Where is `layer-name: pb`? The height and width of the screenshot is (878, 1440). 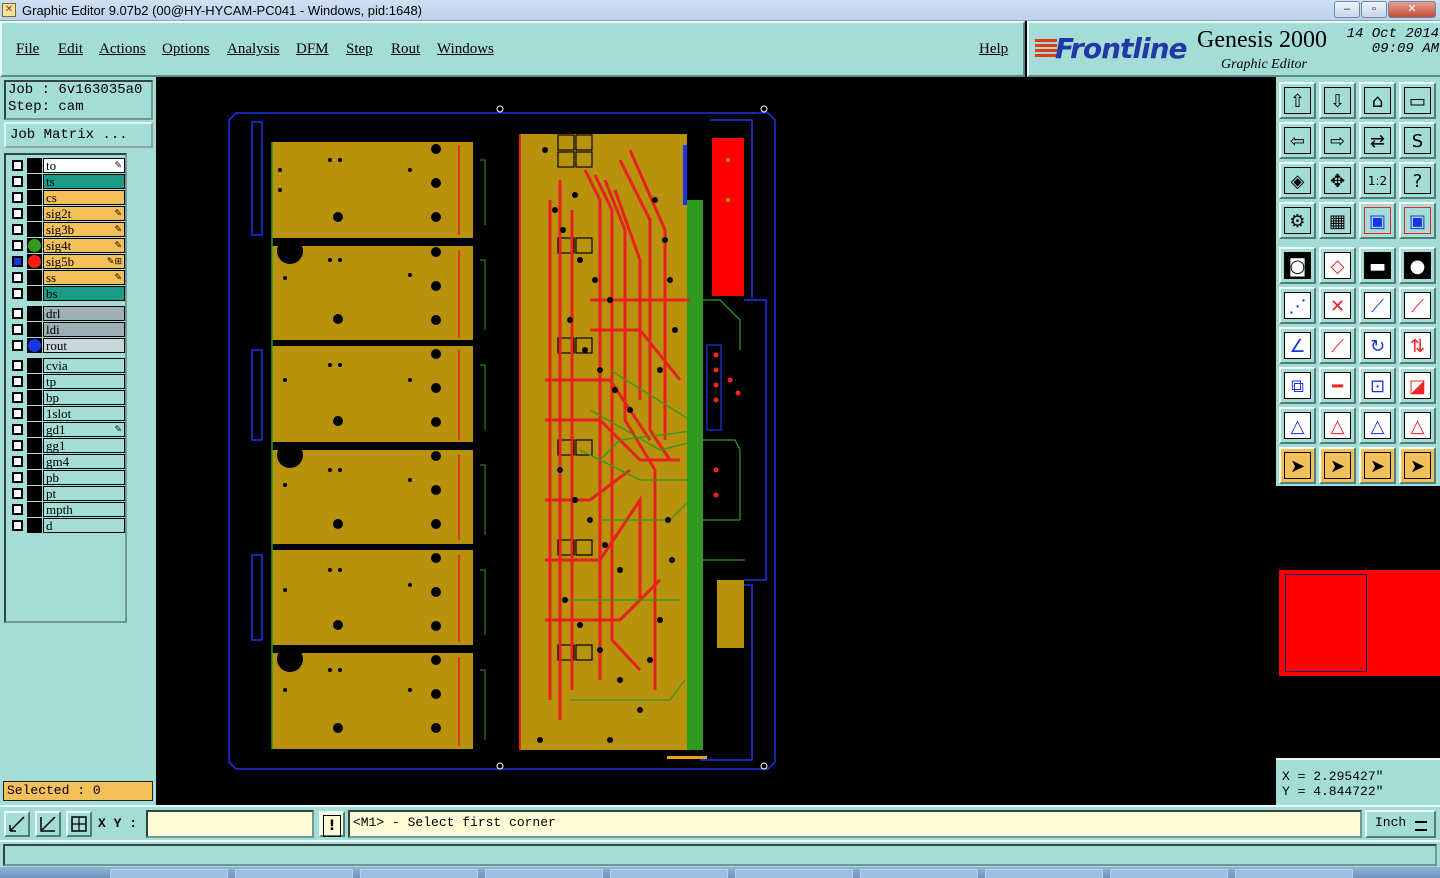 layer-name: pb is located at coordinates (84, 477).